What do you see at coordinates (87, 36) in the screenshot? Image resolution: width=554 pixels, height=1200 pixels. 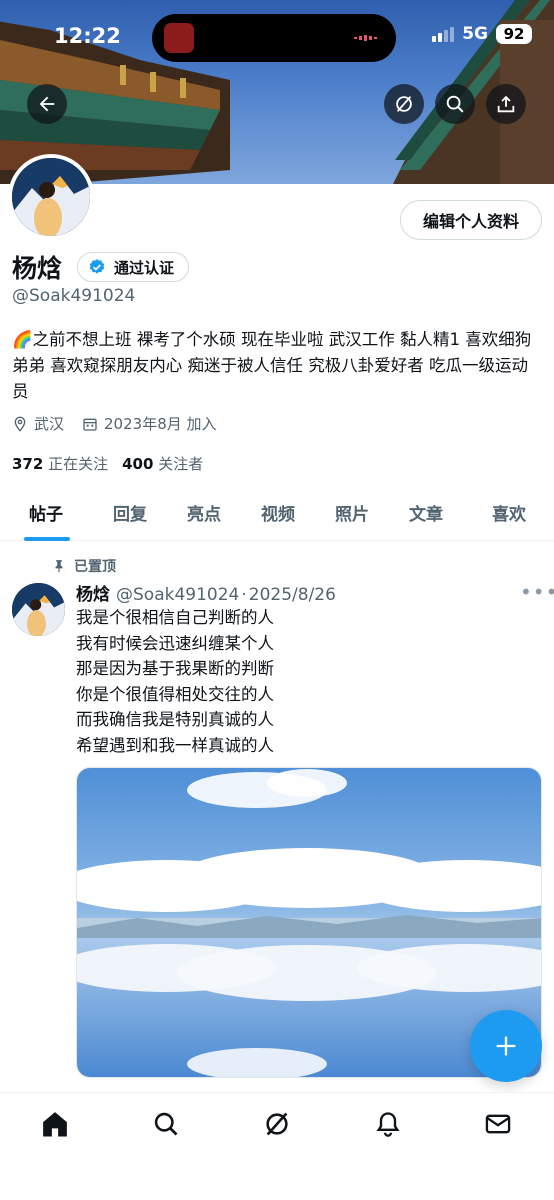 I see `status-time: 12:22` at bounding box center [87, 36].